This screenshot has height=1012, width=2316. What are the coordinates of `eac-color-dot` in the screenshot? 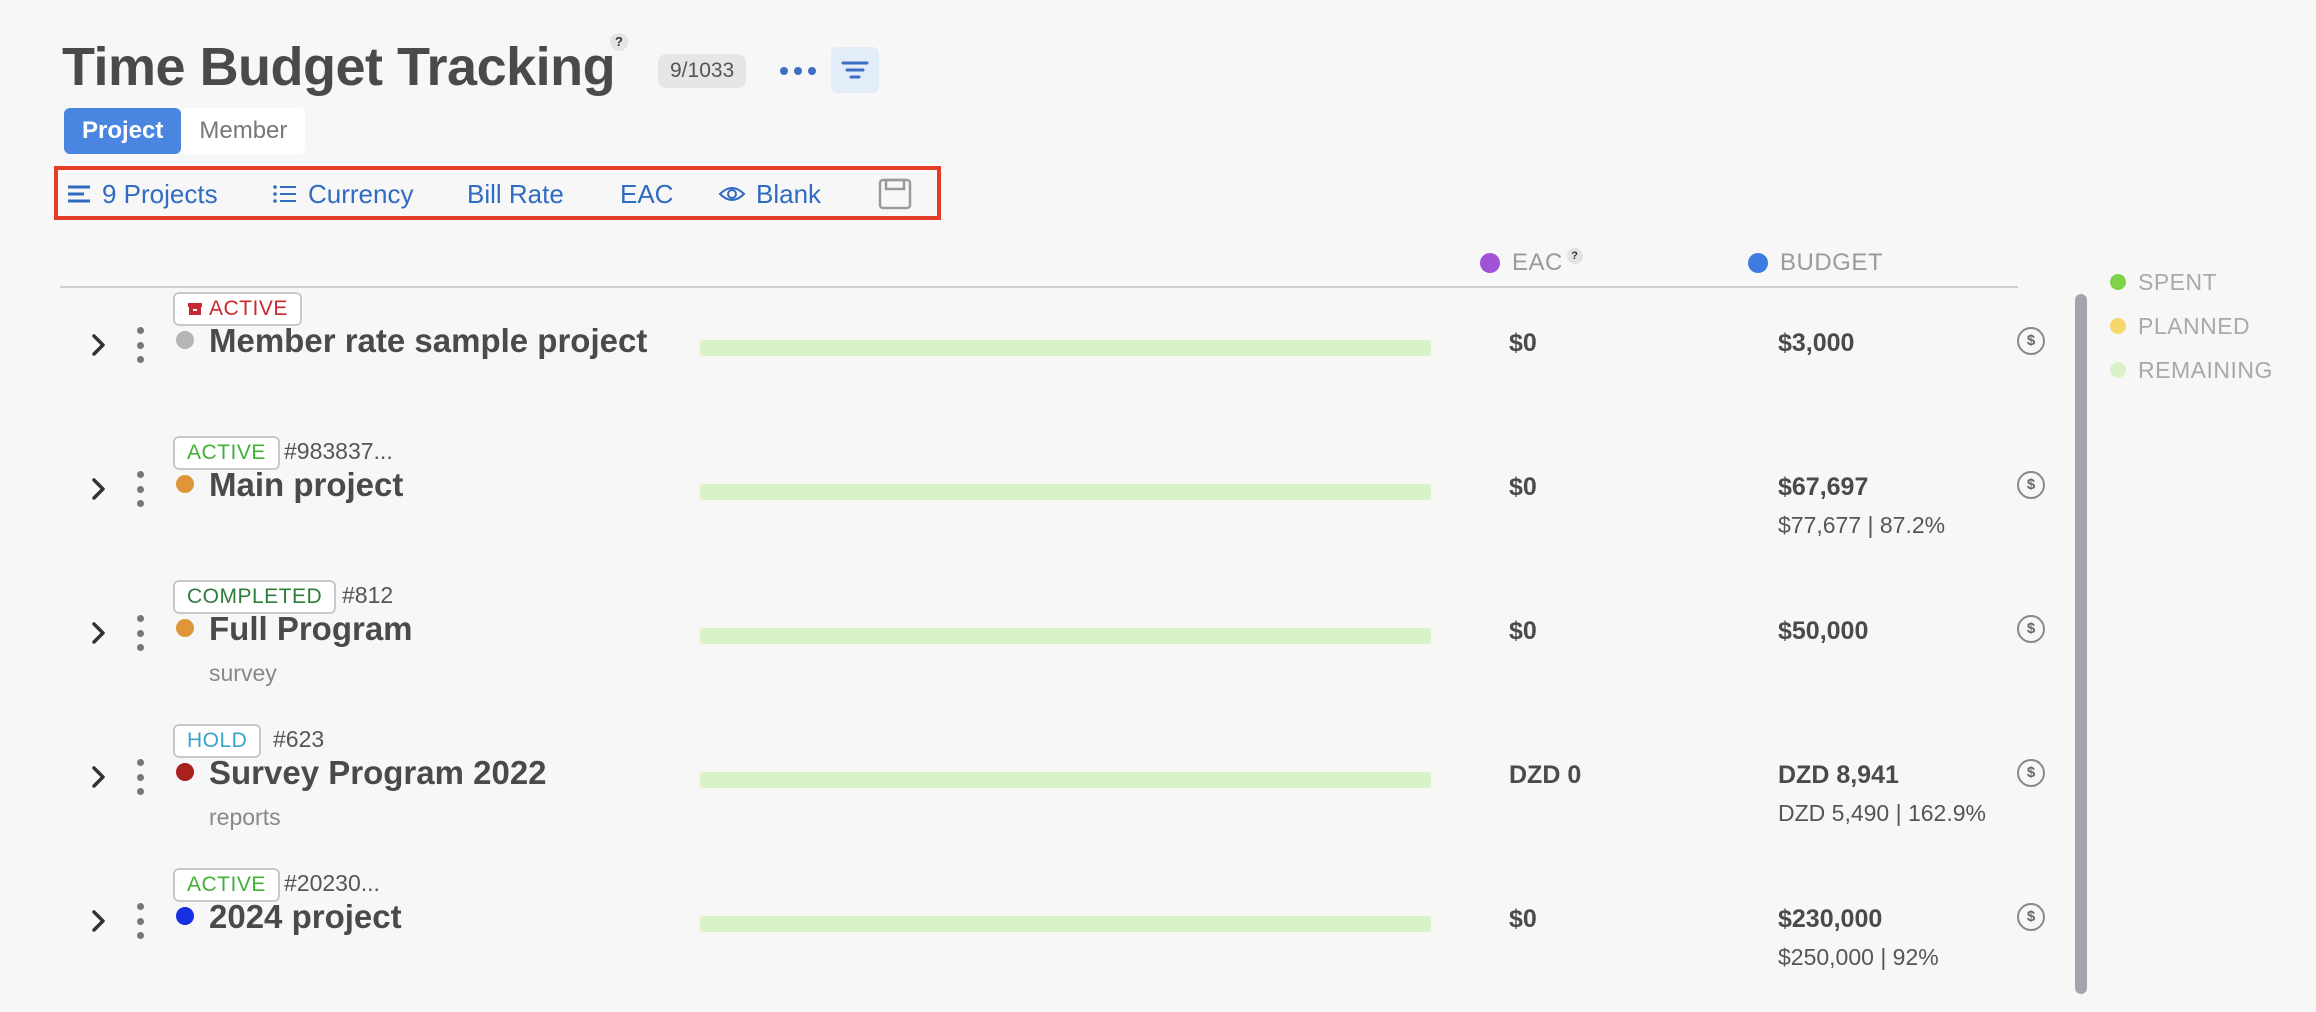 It's located at (1490, 263).